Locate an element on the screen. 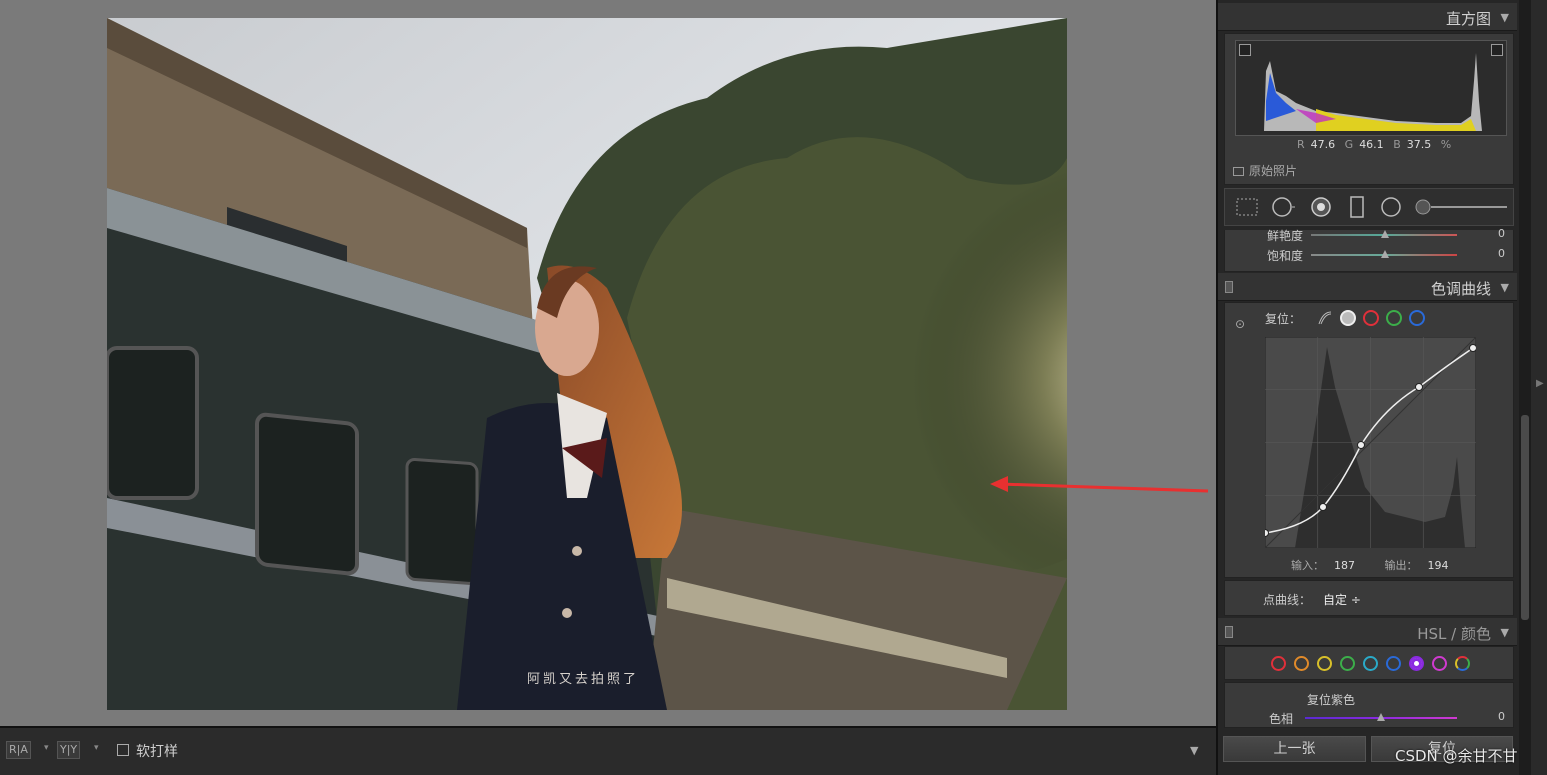 The image size is (1547, 775). crop-overlay-icon is located at coordinates (1247, 207).